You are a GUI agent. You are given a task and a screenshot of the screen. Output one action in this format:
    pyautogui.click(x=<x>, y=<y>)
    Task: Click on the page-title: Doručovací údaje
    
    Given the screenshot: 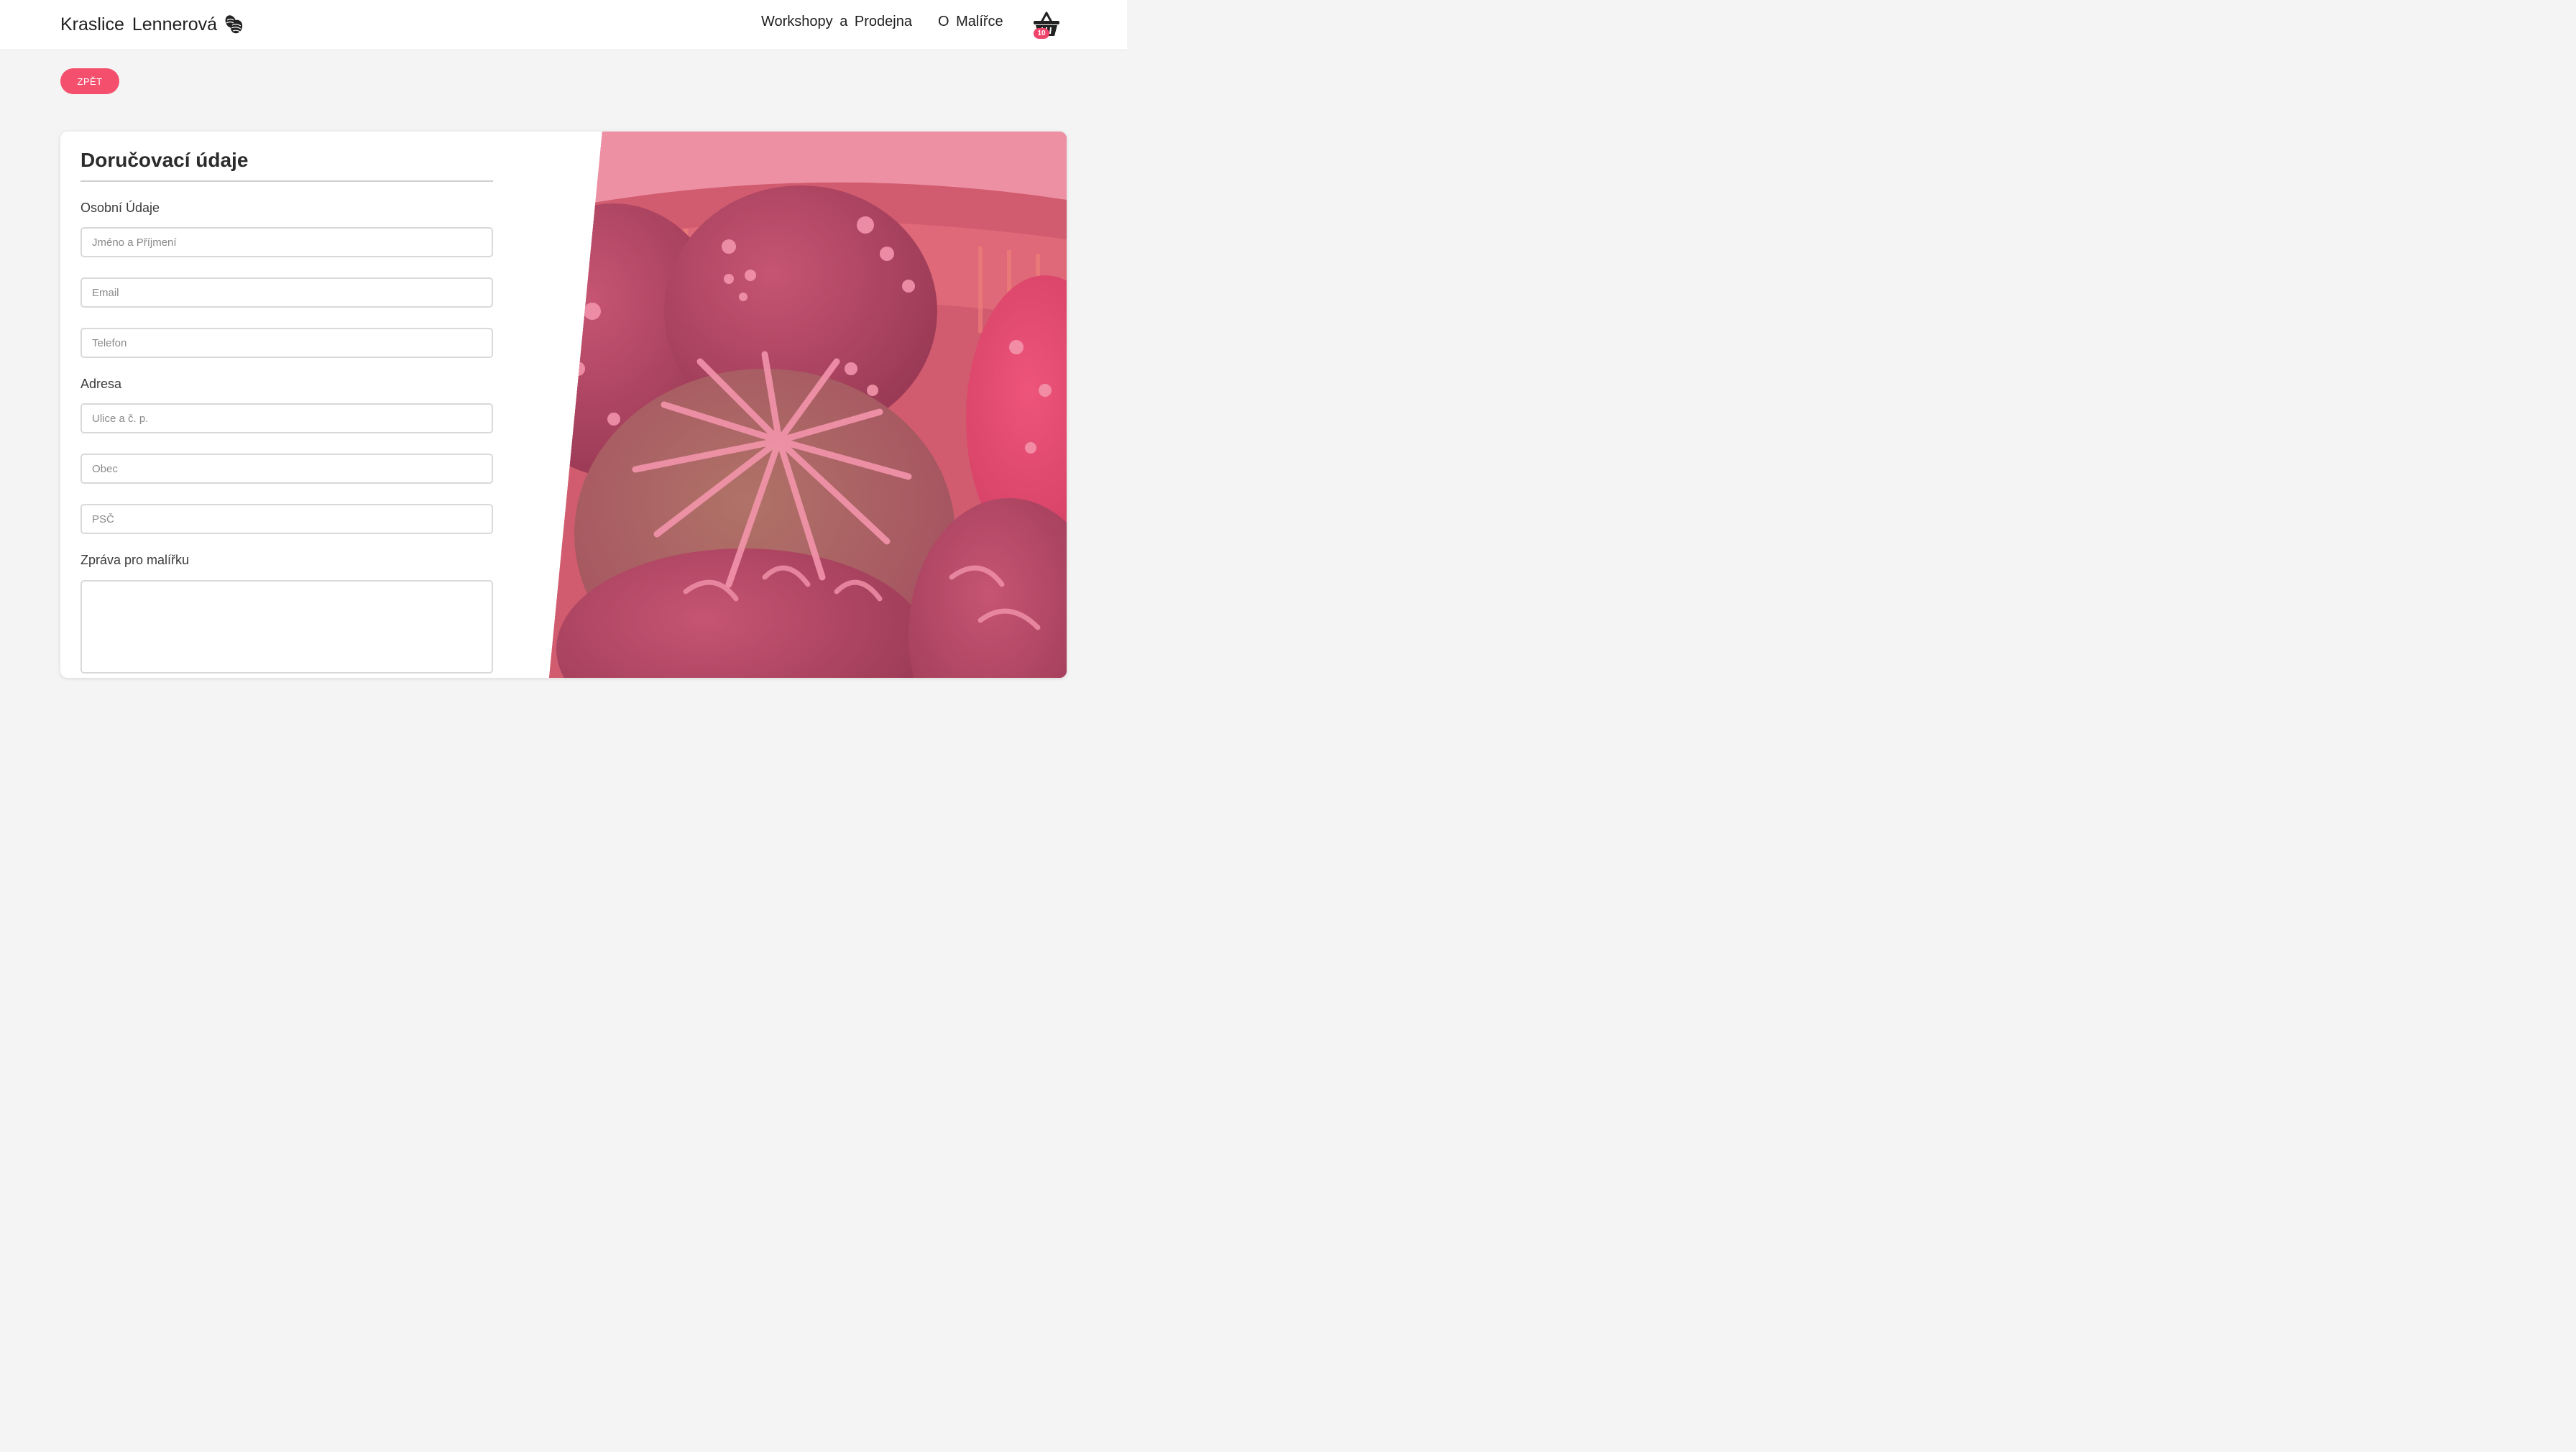 What is the action you would take?
    pyautogui.click(x=164, y=160)
    